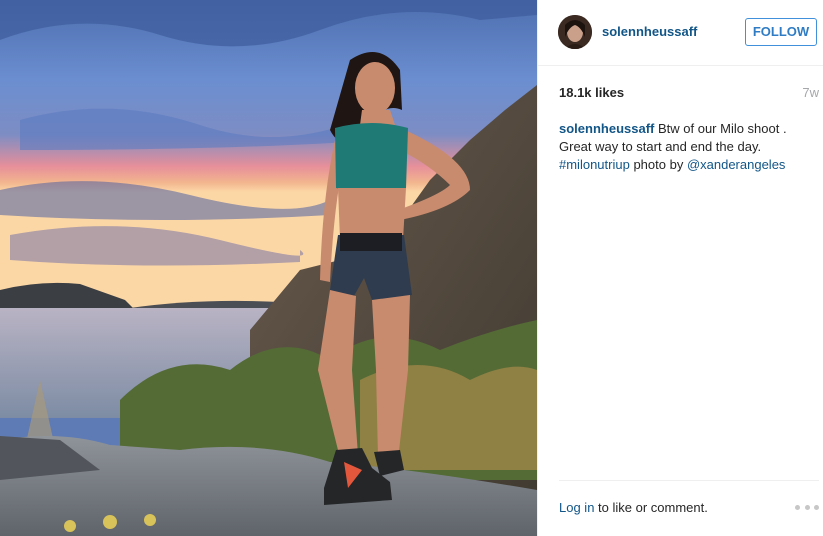 This screenshot has height=536, width=823. What do you see at coordinates (781, 32) in the screenshot?
I see `follow-button: FOLLOW` at bounding box center [781, 32].